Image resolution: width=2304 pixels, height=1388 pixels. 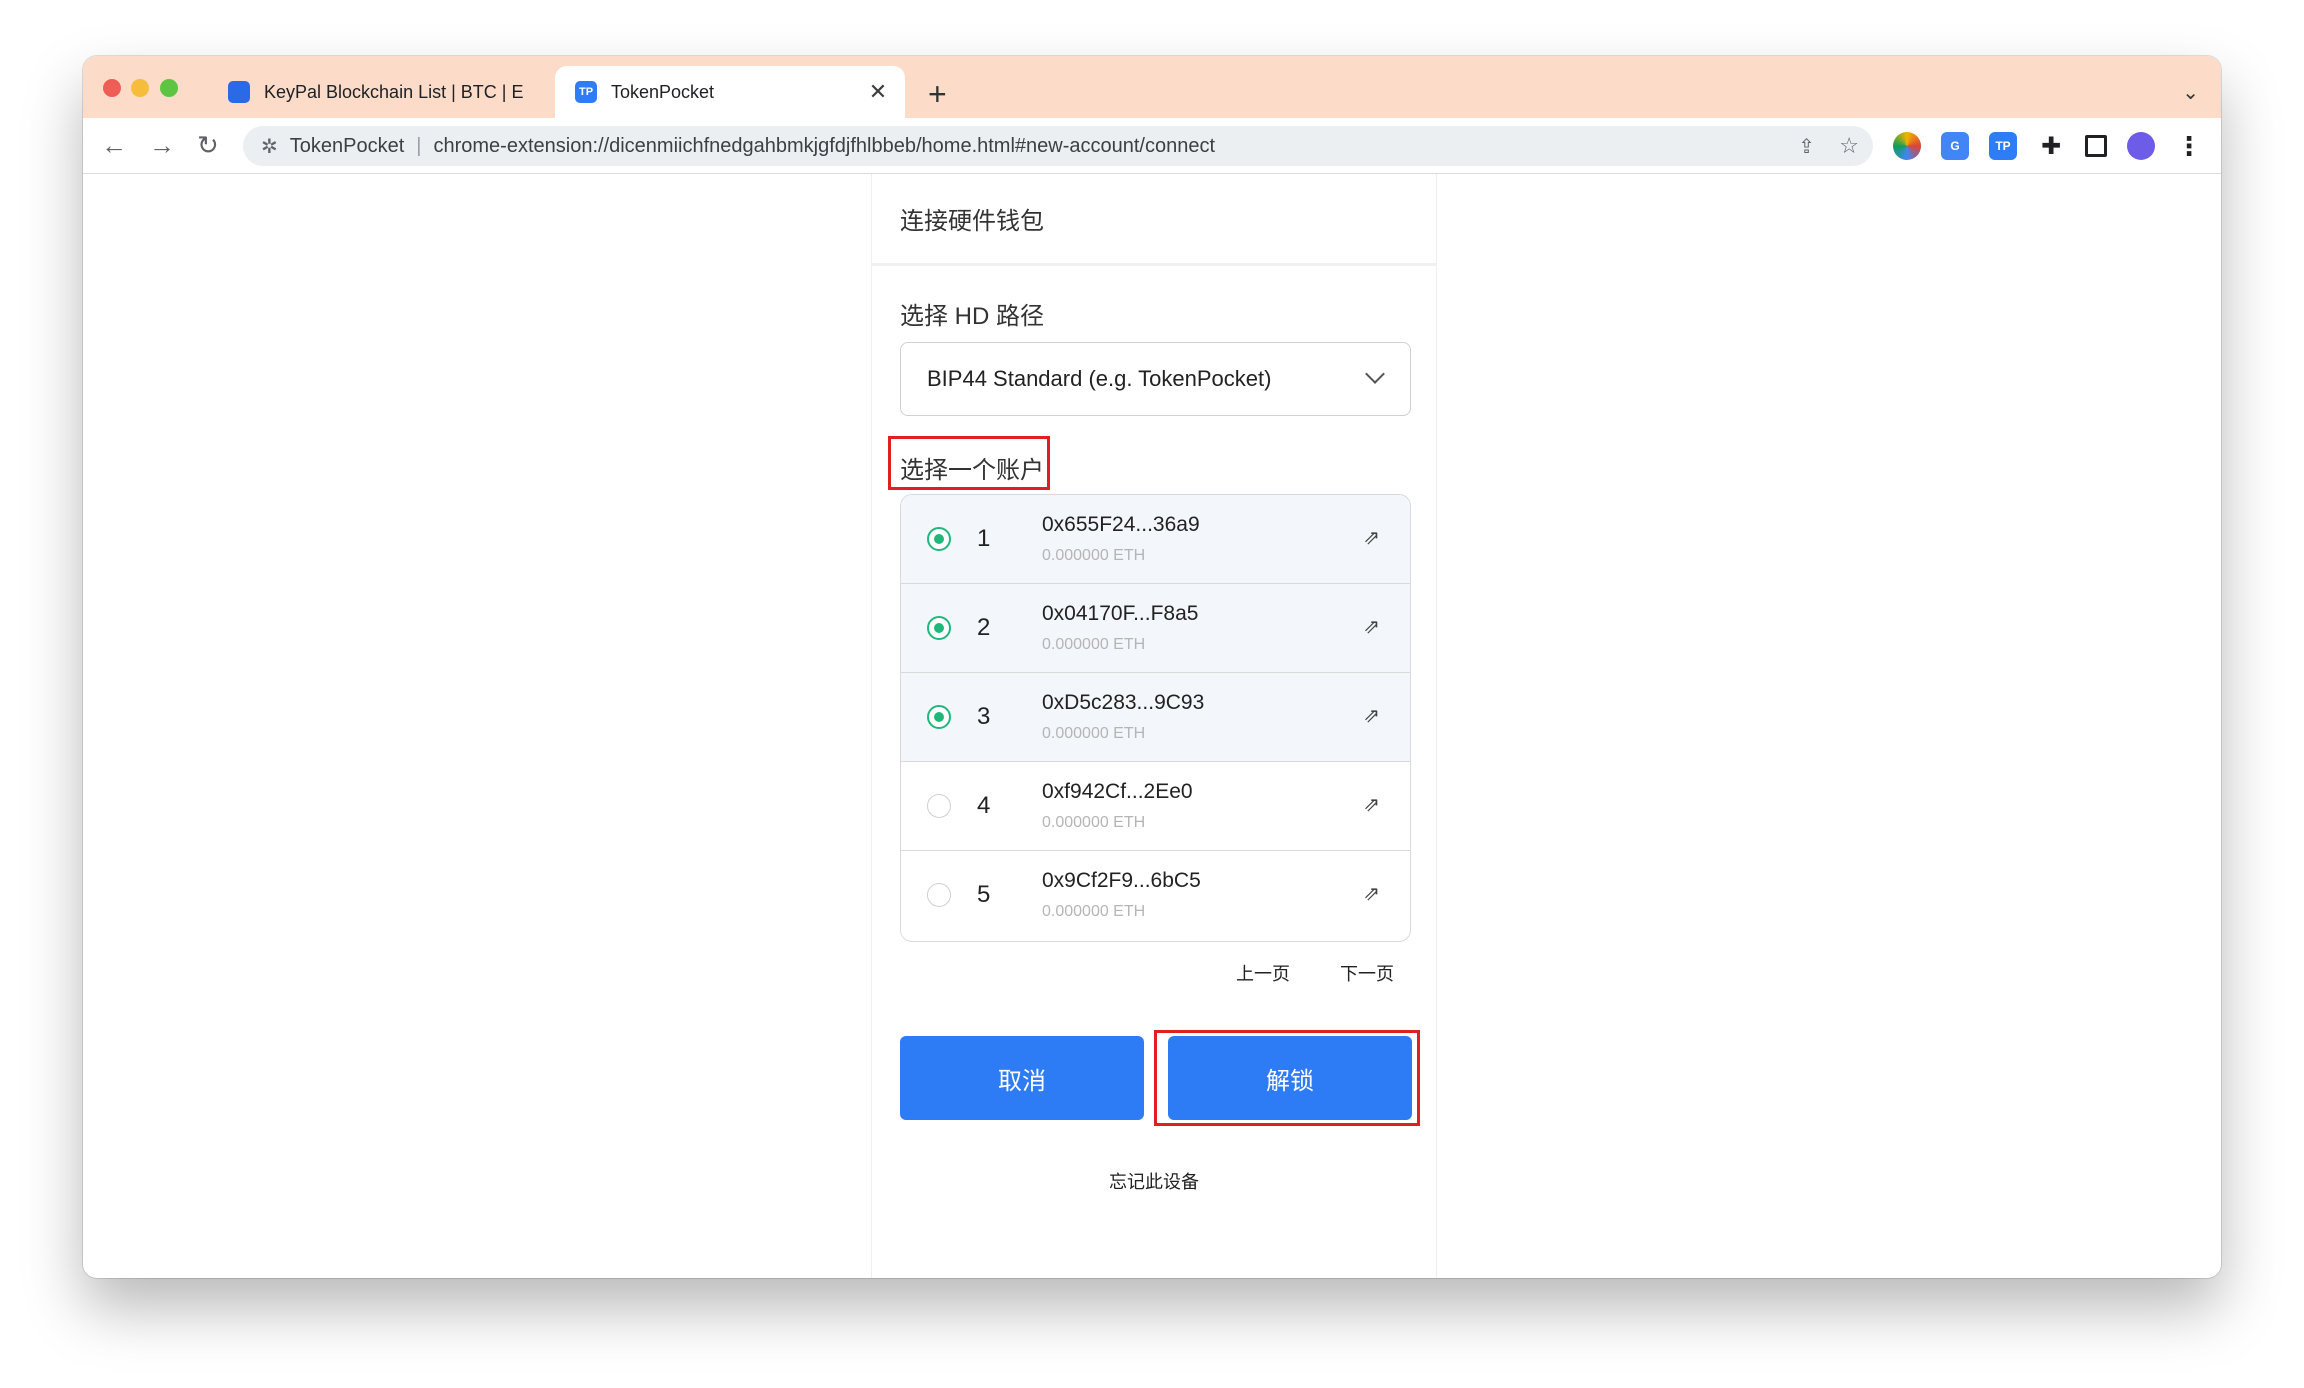 What do you see at coordinates (984, 894) in the screenshot?
I see `account-index: 5` at bounding box center [984, 894].